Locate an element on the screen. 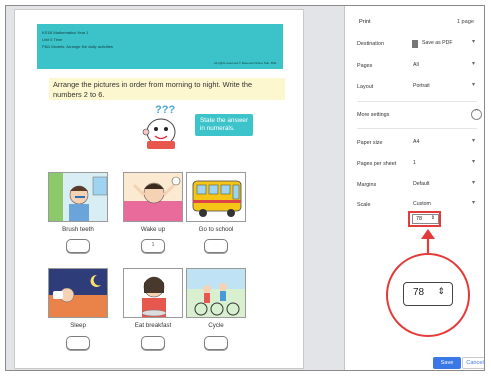  mascot-question-marks: ??? is located at coordinates (165, 110).